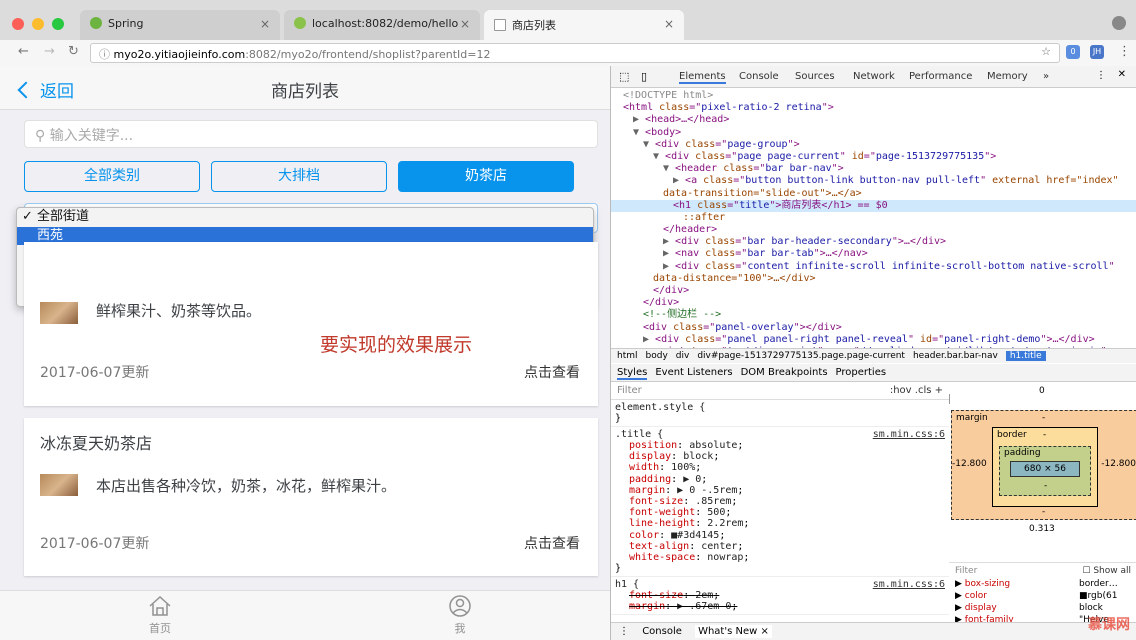  What do you see at coordinates (780, 479) in the screenshot?
I see `css-property: padding: ▶ 0;` at bounding box center [780, 479].